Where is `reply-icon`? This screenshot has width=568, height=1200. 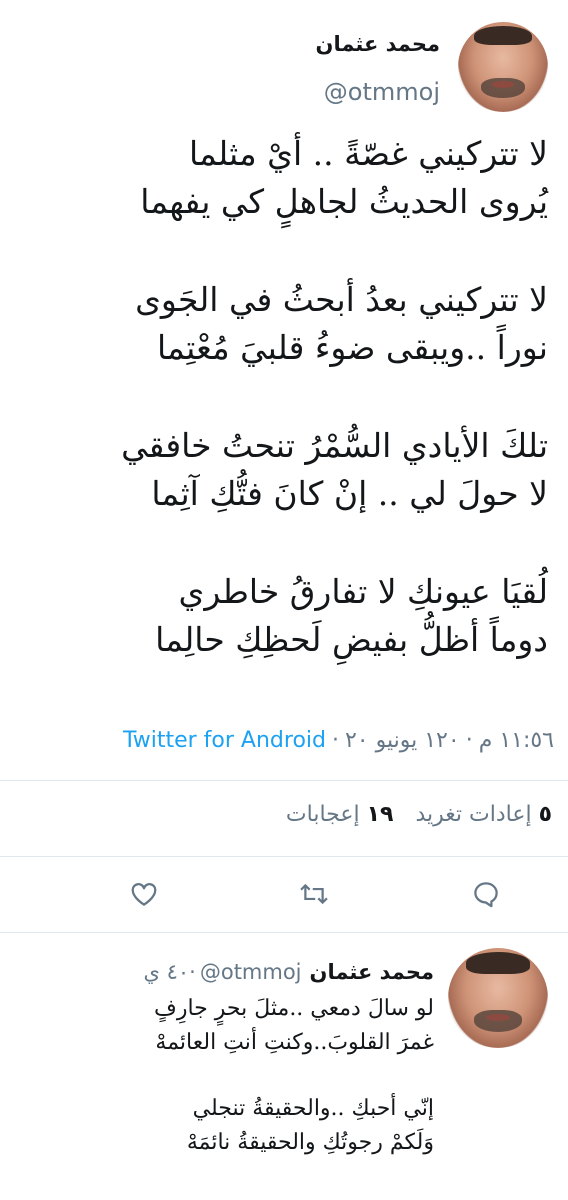 reply-icon is located at coordinates (486, 895).